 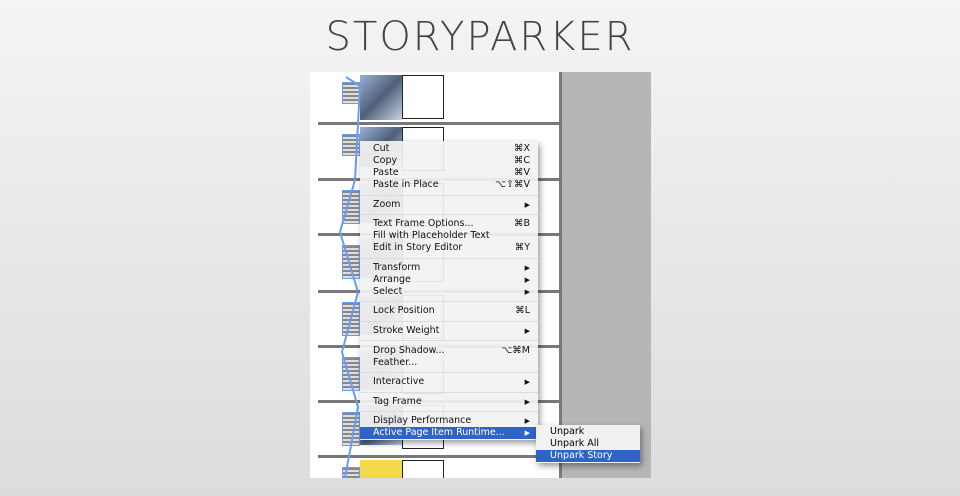 I want to click on shortcut-label: ⌘V, so click(x=522, y=172).